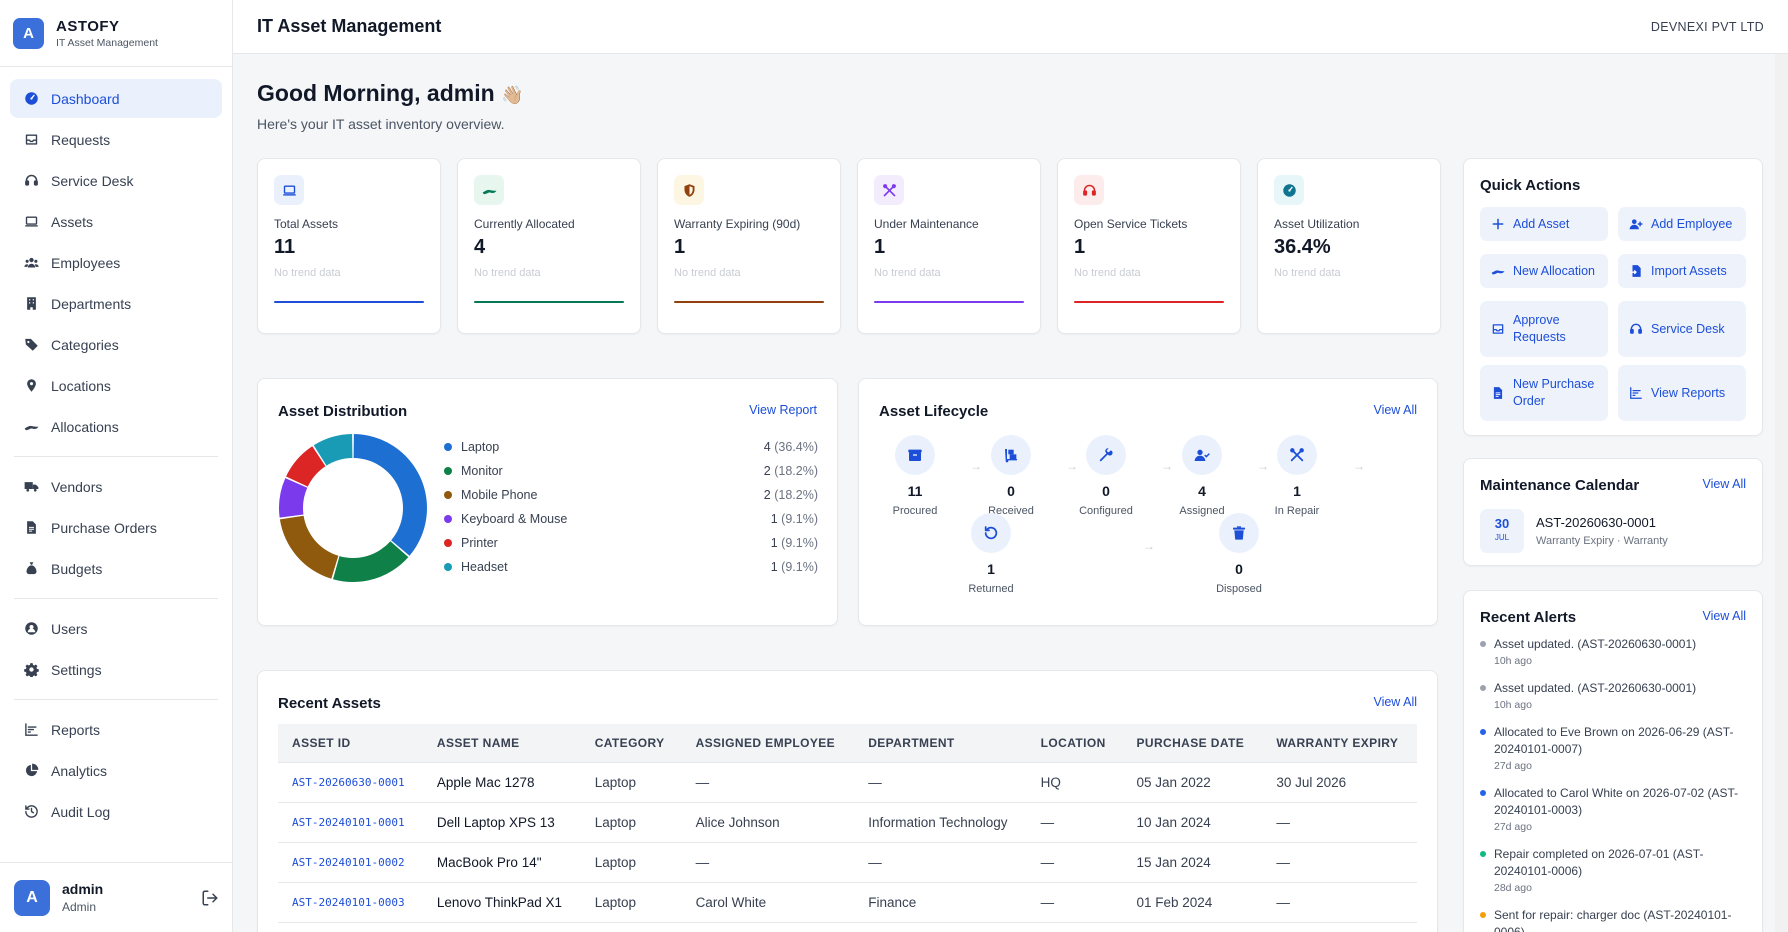  I want to click on sidebar-item-requests: Requests, so click(116, 139).